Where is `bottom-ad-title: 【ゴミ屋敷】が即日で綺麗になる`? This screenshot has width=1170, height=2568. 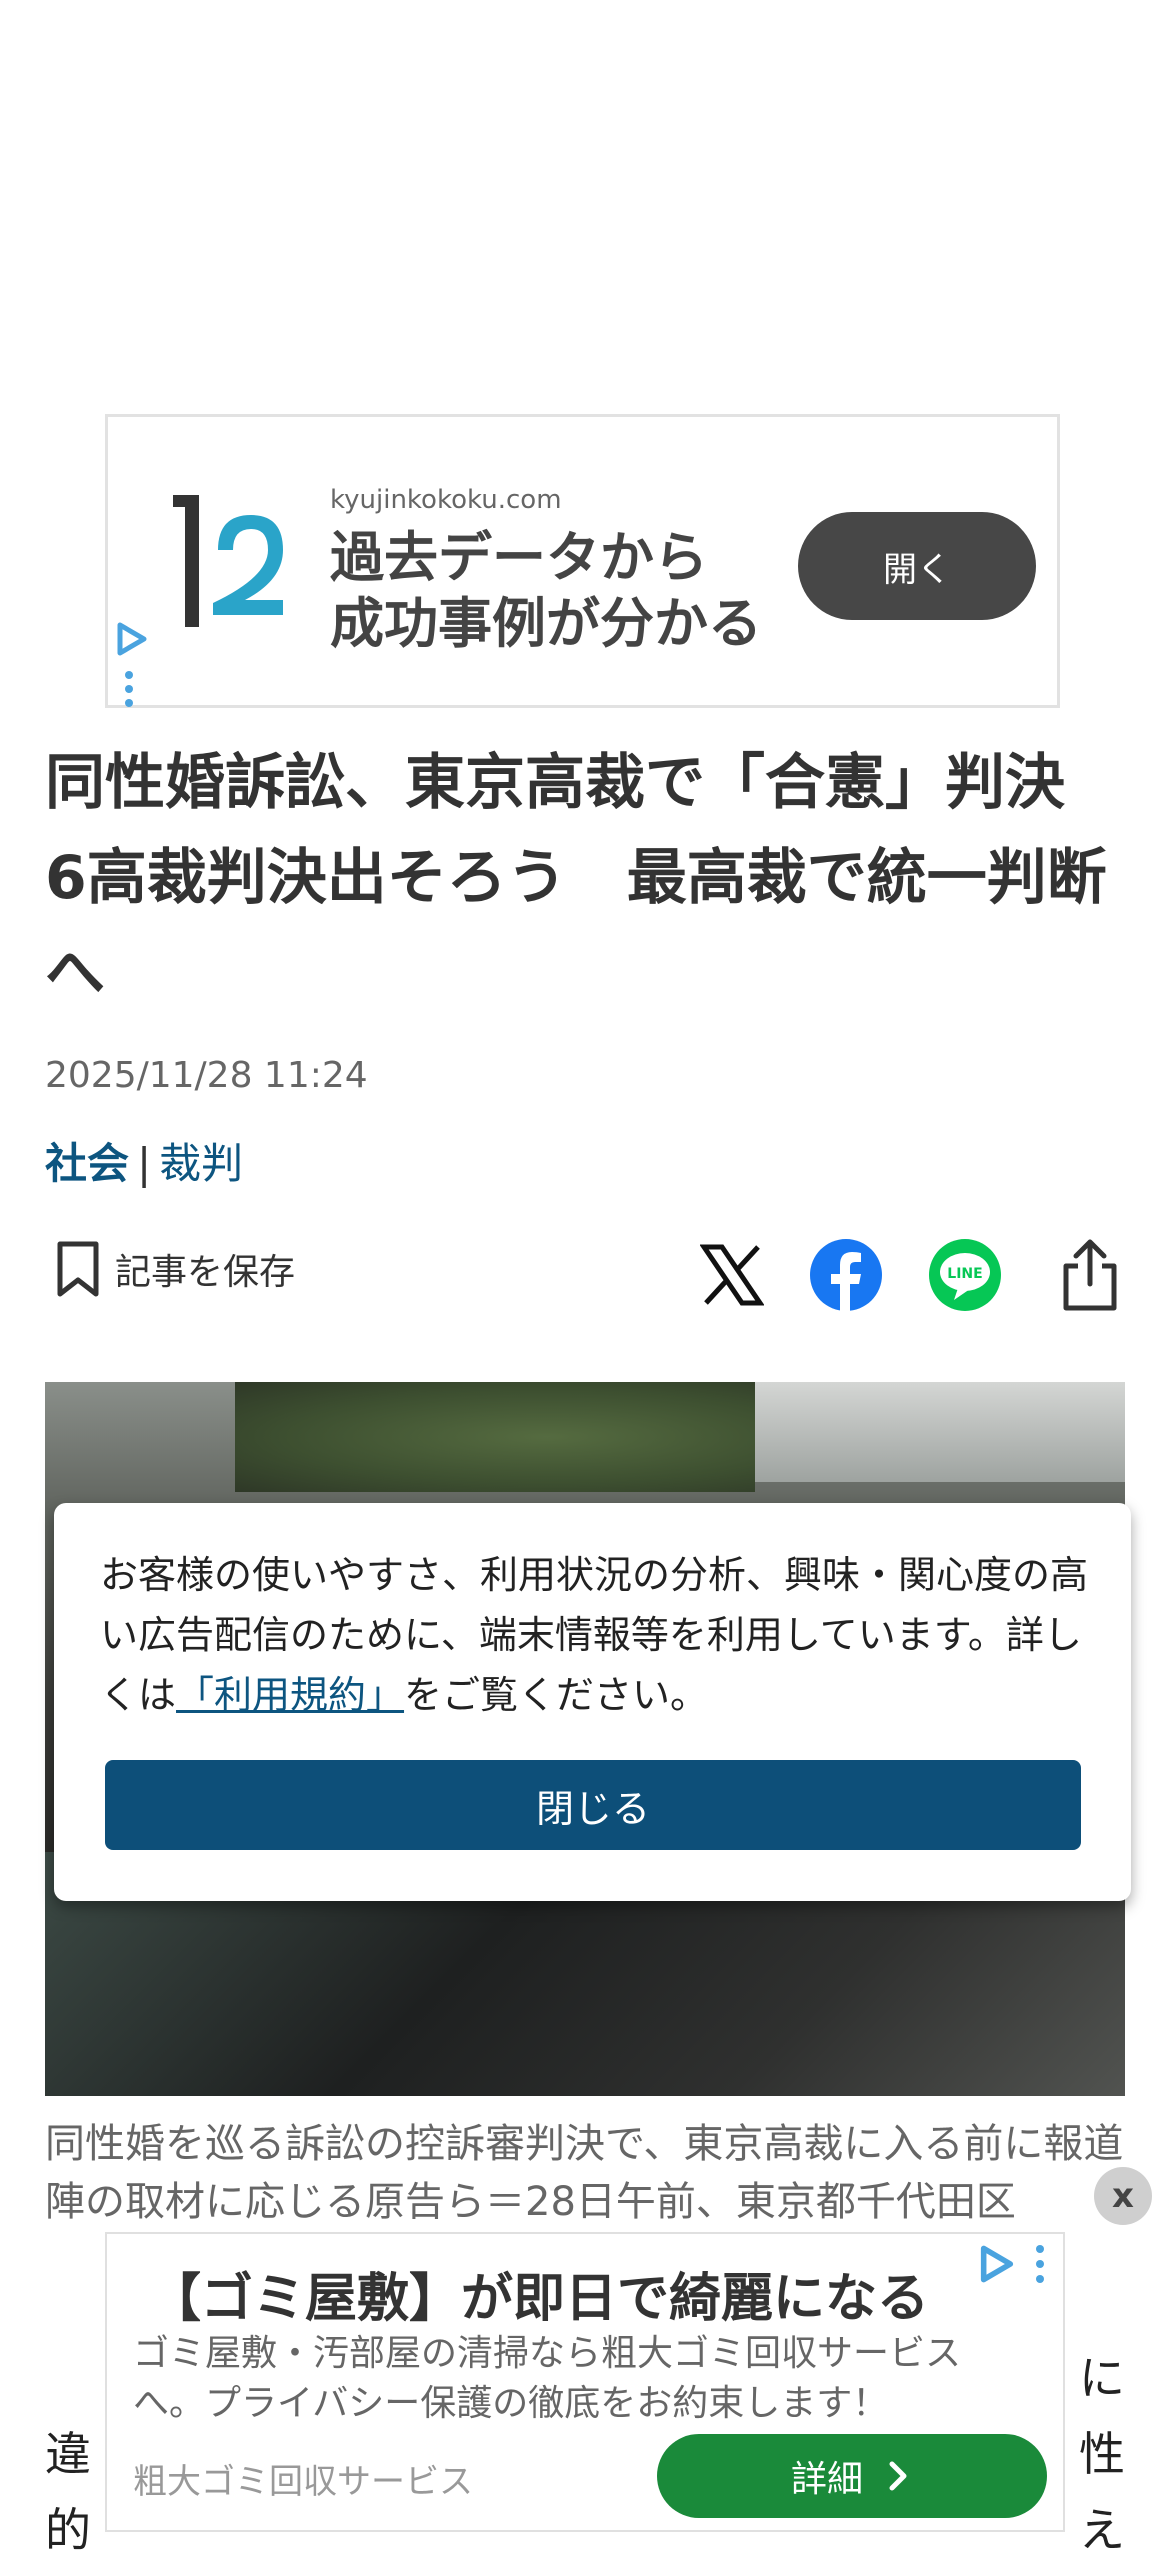
bottom-ad-title: 【ゴミ屋敷】が即日で綺麗になる is located at coordinates (539, 2299).